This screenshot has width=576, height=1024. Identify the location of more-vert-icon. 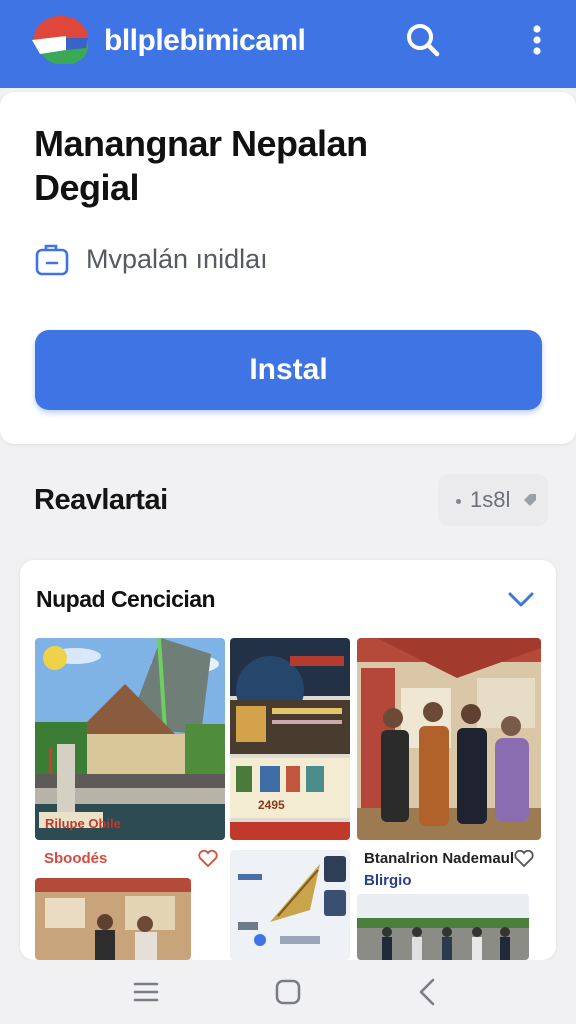
(537, 40).